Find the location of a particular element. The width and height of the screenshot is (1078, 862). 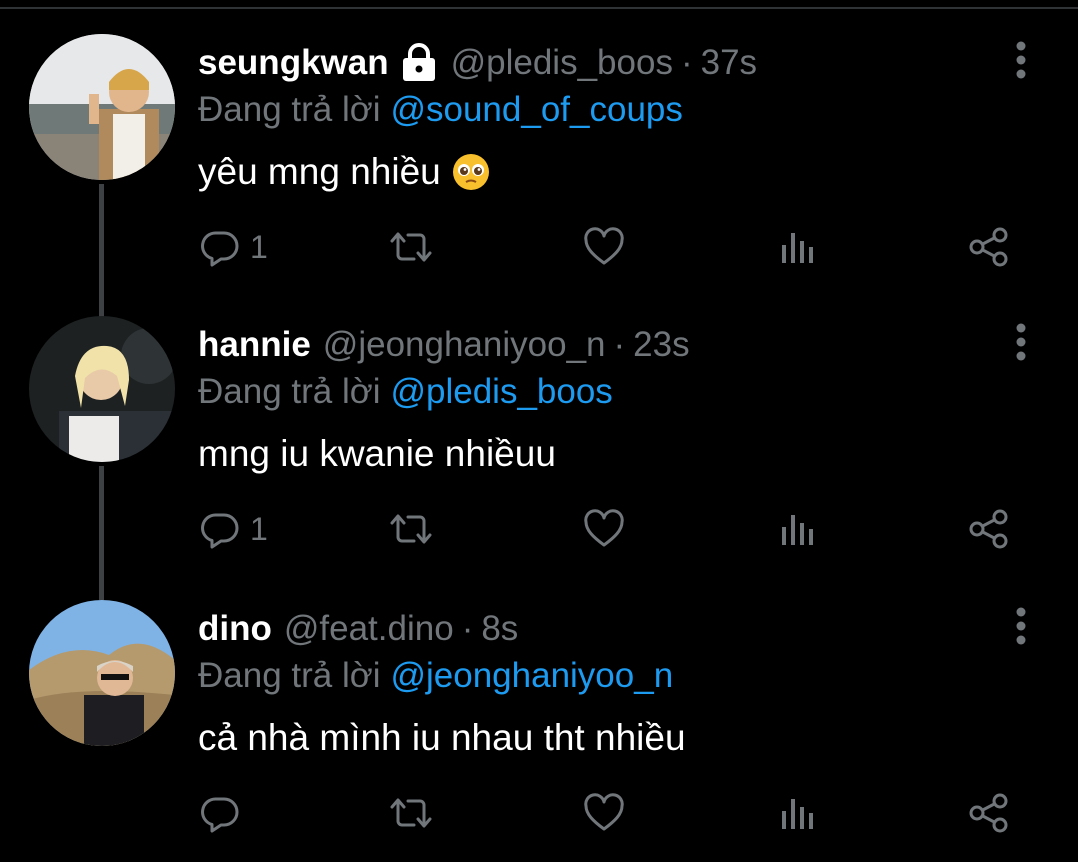

replying-to: Đang trả lời @jeonghaniyoo_n is located at coordinates (435, 676).